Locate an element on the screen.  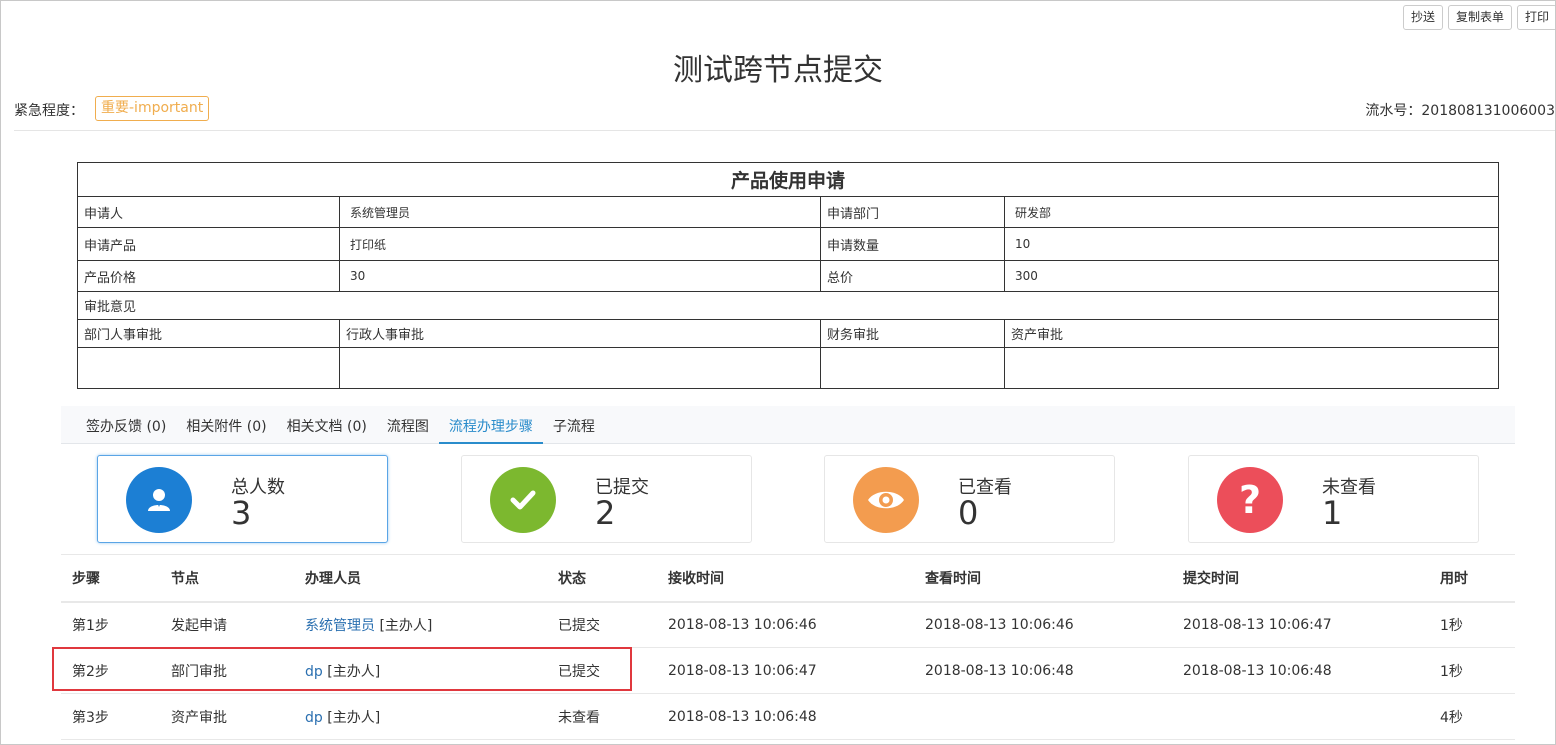
received-cell: 2018-08-13 10:06:47 is located at coordinates (785, 670).